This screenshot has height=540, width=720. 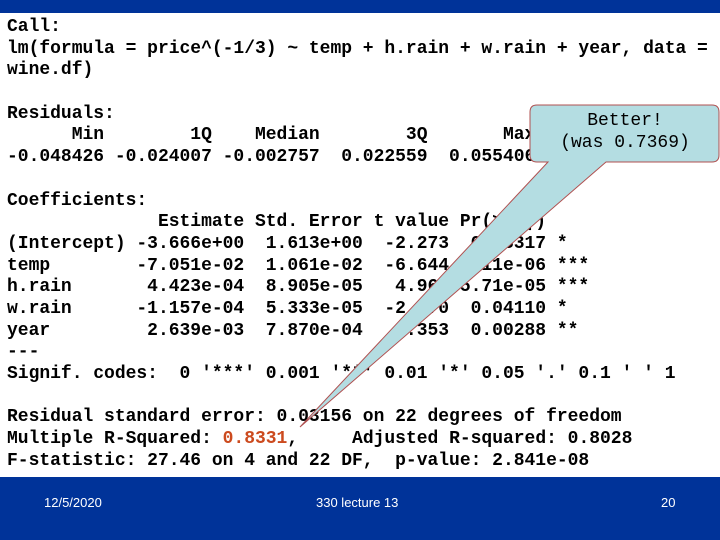 What do you see at coordinates (277, 222) in the screenshot?
I see `coefficients-header: Estimate Std. Error t value Pr(>|t|)` at bounding box center [277, 222].